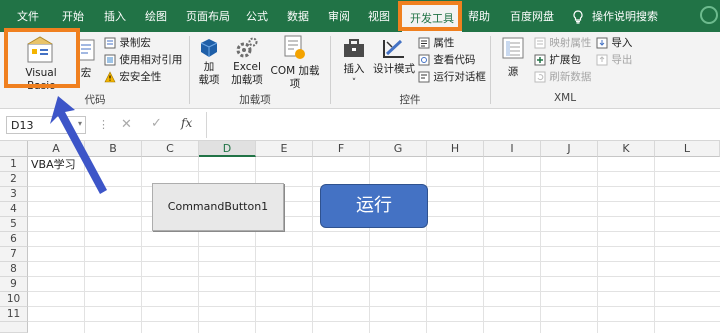  What do you see at coordinates (294, 47) in the screenshot?
I see `com-addins-icon` at bounding box center [294, 47].